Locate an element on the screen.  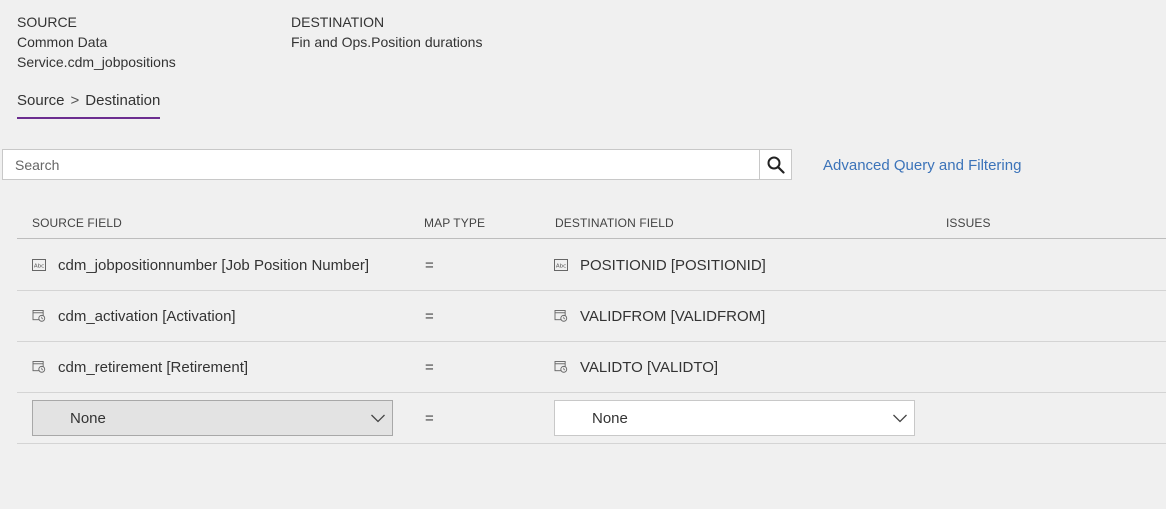
active-tab-underline is located at coordinates (88, 118).